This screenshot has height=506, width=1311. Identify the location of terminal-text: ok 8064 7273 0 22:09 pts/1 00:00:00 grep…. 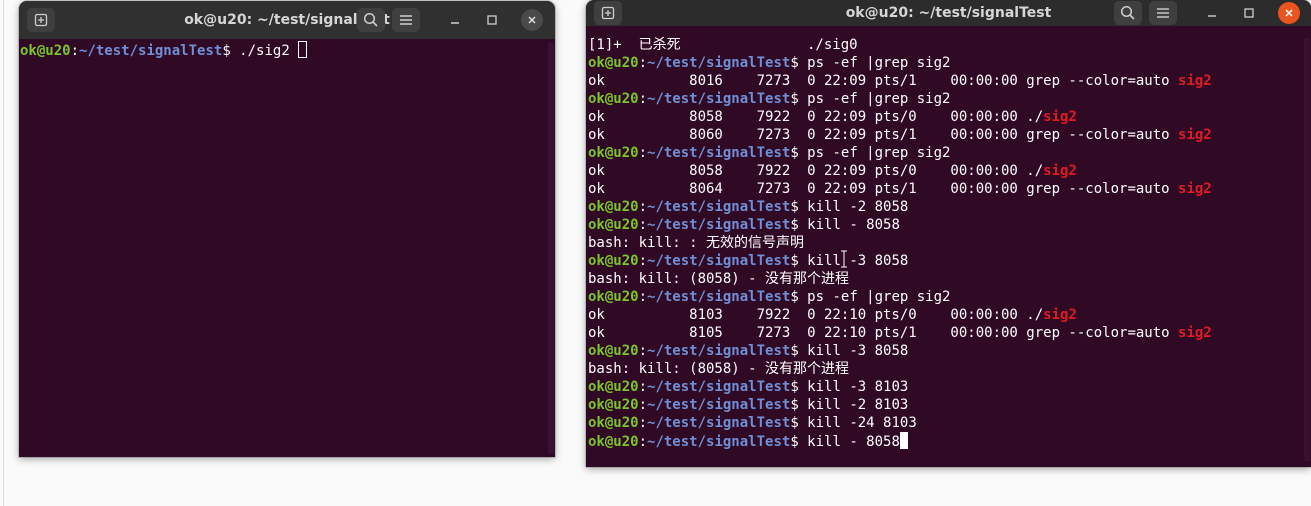
(883, 189).